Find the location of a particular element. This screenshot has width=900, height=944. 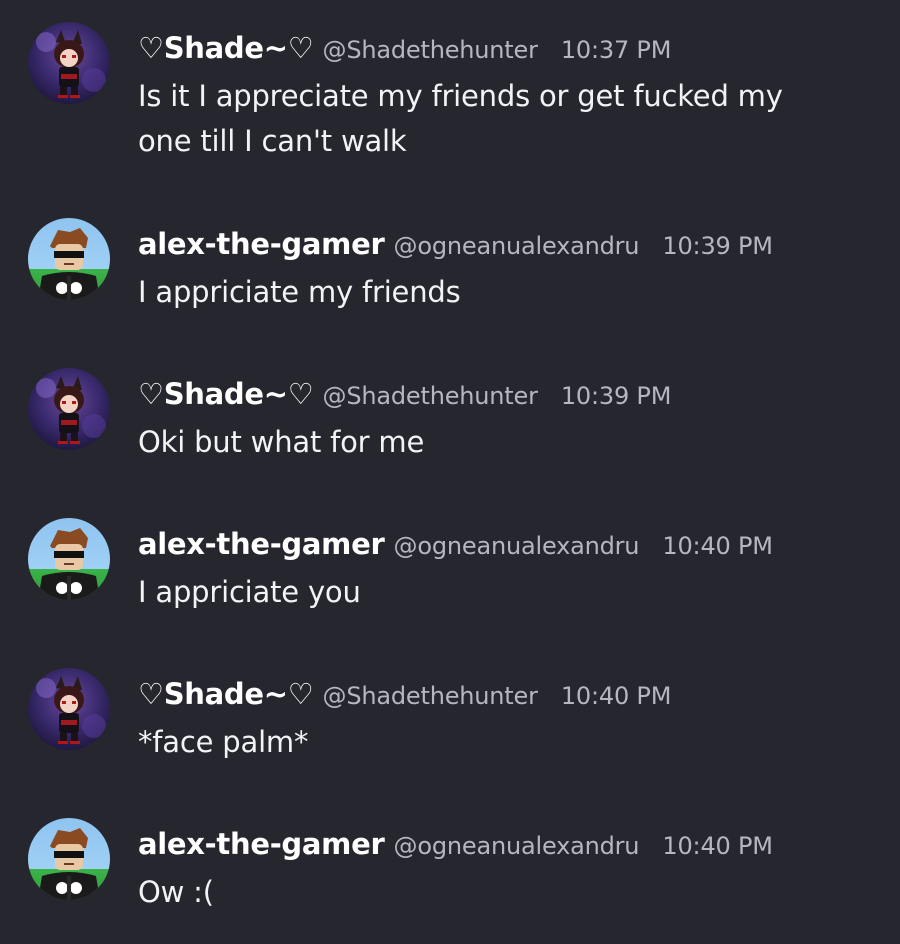

message-header: ♡Shade~♡ @Shadethehunter 10:39 PM is located at coordinates (404, 394).